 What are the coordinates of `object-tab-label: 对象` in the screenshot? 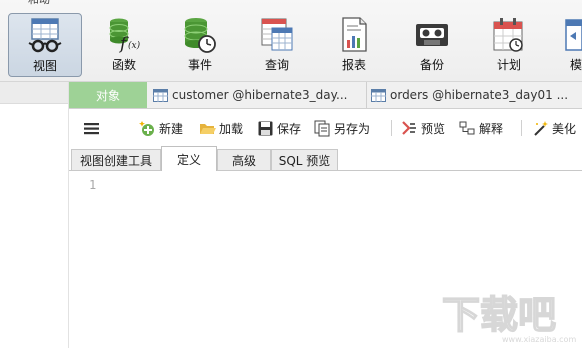 It's located at (107, 95).